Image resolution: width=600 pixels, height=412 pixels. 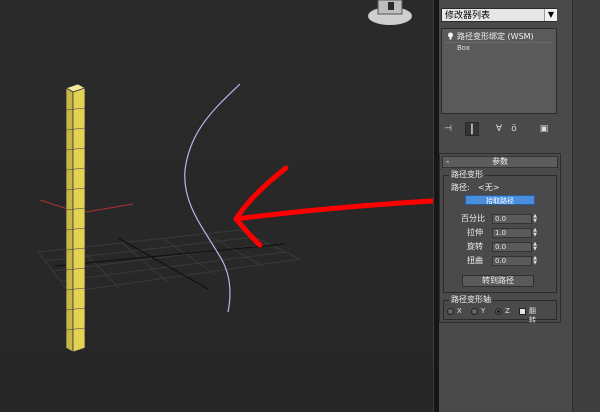 What do you see at coordinates (471, 300) in the screenshot?
I see `path-deform-axis-title: 路径变形轴` at bounding box center [471, 300].